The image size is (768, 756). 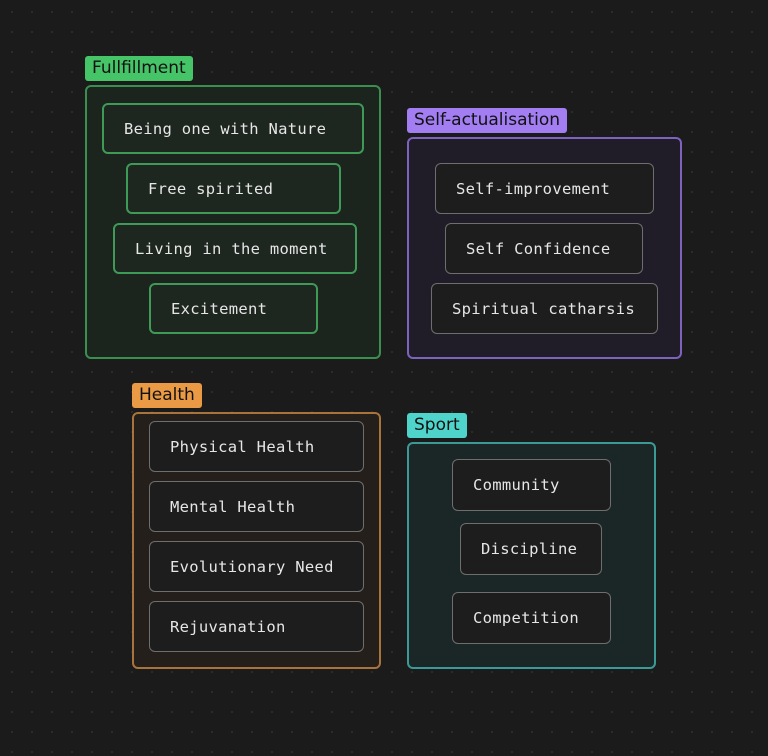 I want to click on node-free-spirited: Free spirited, so click(x=233, y=188).